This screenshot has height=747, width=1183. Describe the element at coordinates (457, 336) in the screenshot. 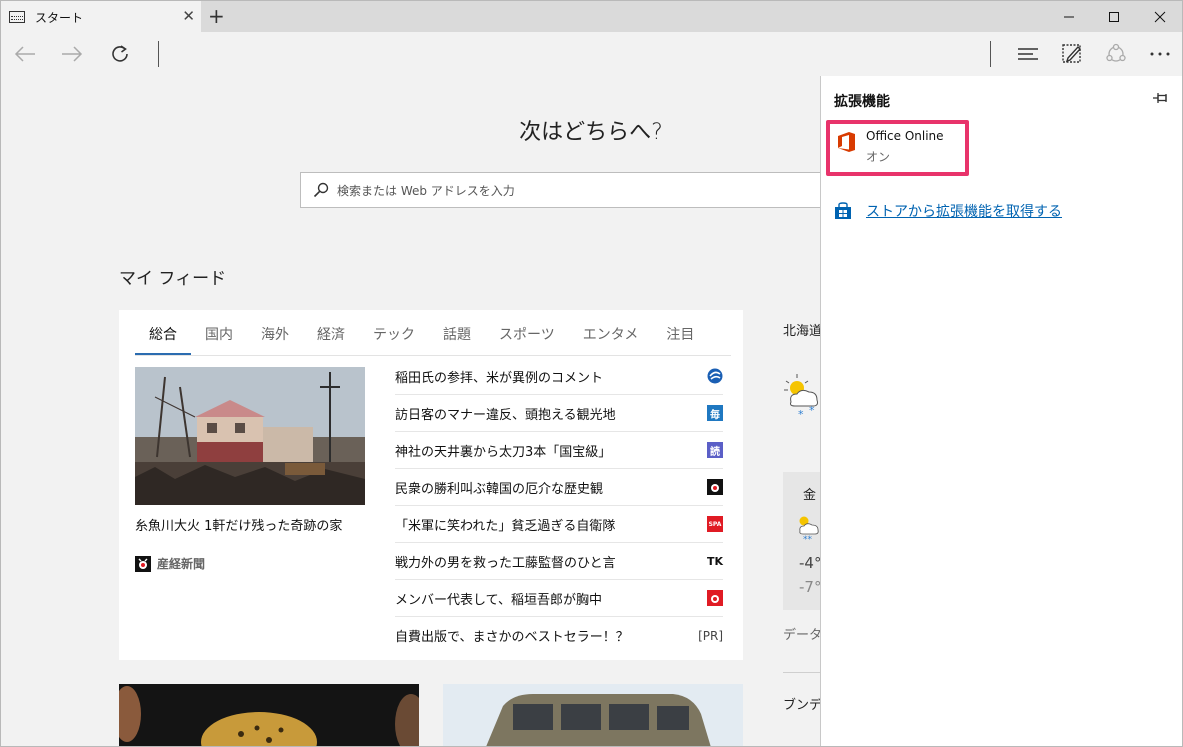

I see `tab-topics: 話題` at that location.